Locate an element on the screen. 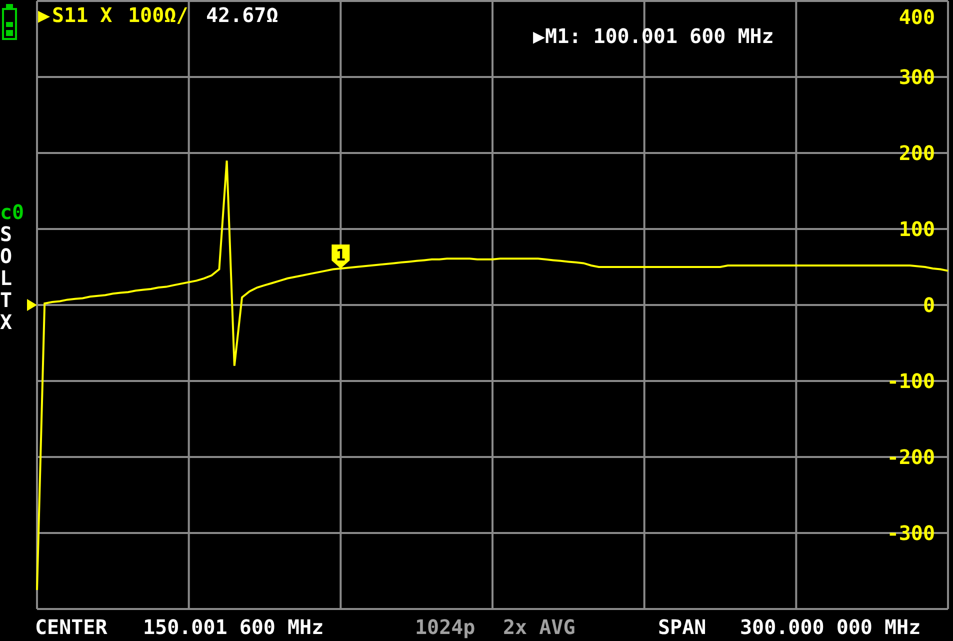  reference-arrow-icon is located at coordinates (32, 305).